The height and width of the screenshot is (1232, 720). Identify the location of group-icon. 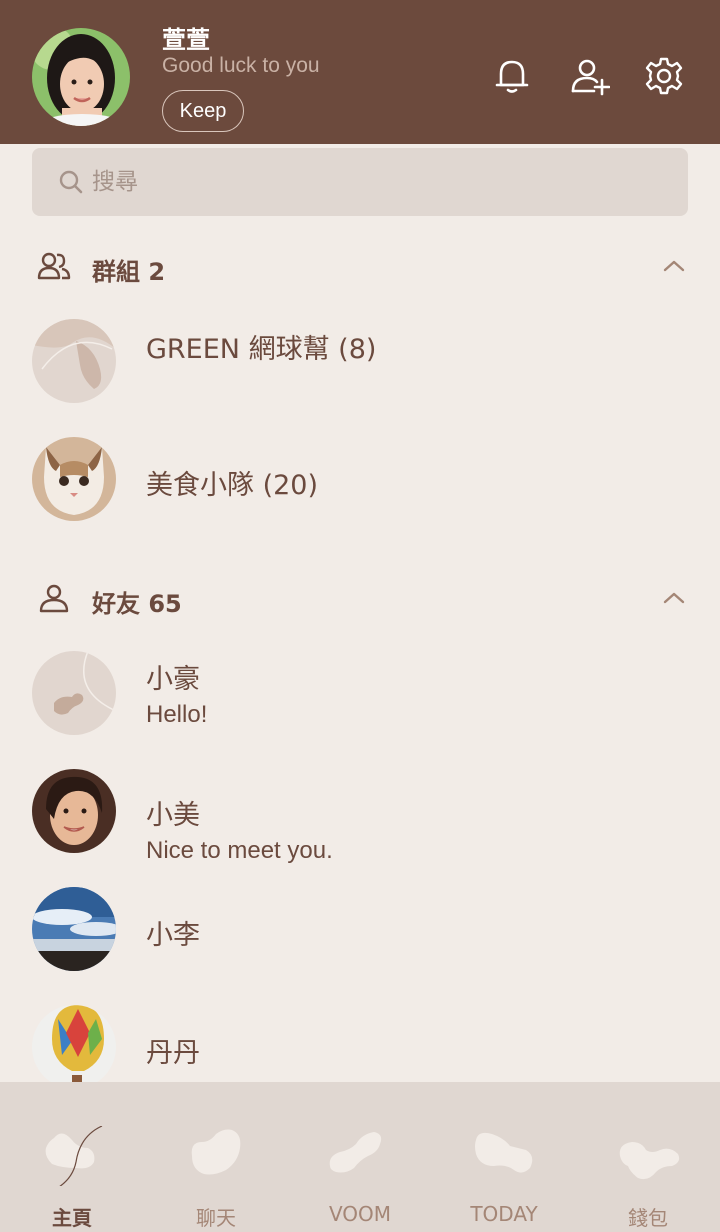
(54, 266).